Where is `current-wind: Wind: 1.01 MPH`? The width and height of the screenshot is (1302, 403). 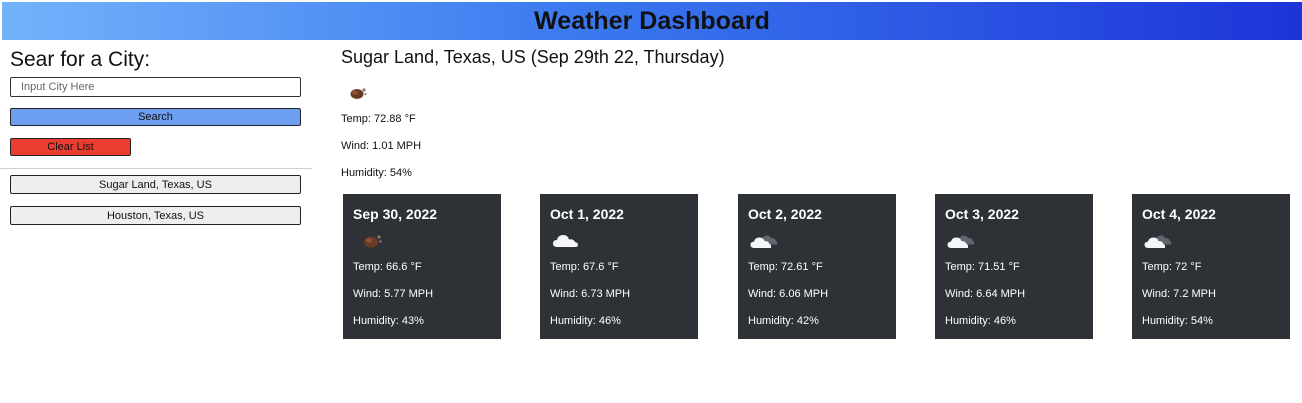 current-wind: Wind: 1.01 MPH is located at coordinates (381, 146).